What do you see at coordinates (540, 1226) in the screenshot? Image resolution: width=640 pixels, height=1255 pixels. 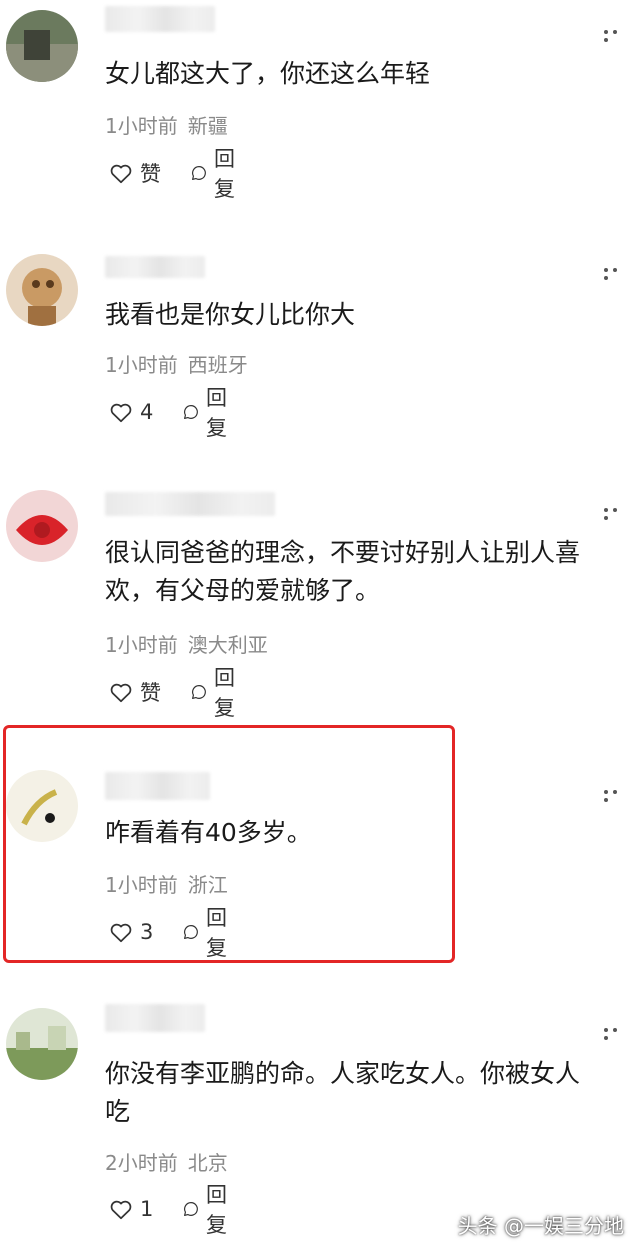 I see `watermark: 头条 @一娱三分地` at bounding box center [540, 1226].